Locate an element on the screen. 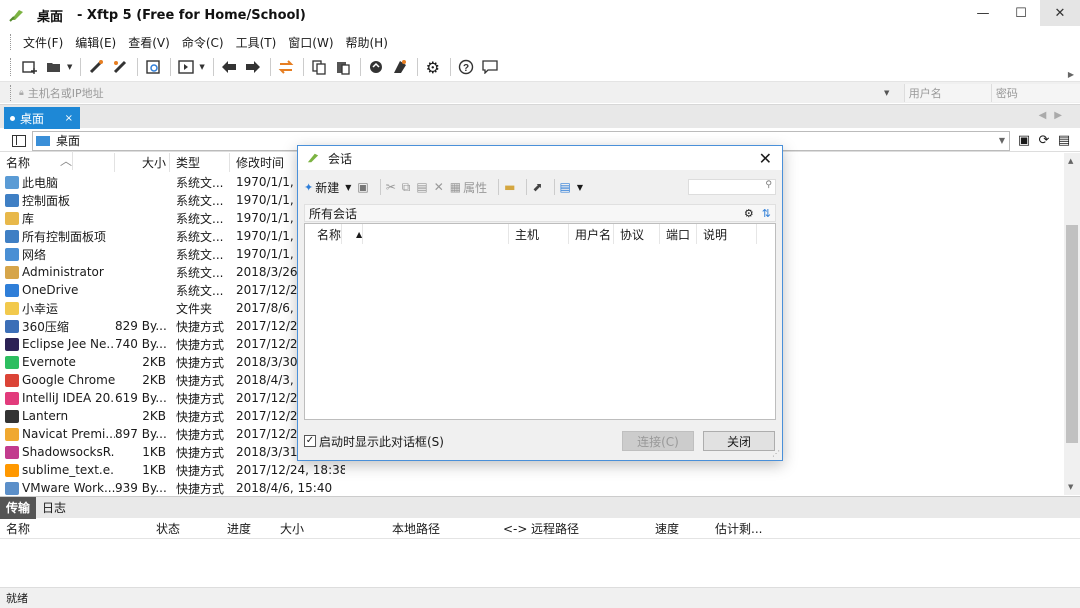 The height and width of the screenshot is (608, 1080). file-row: 网络 系统文... 1970/1/1, 8 is located at coordinates (172, 254).